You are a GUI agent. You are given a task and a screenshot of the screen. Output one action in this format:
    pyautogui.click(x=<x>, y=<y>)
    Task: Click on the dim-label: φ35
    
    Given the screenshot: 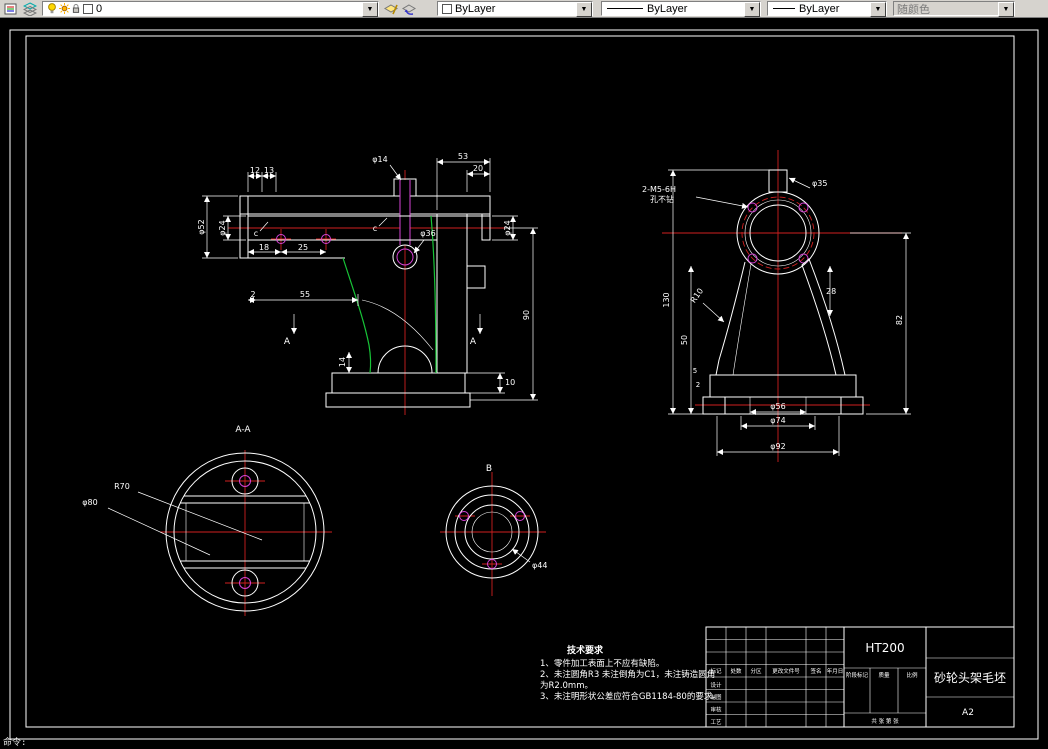 What is the action you would take?
    pyautogui.click(x=819, y=183)
    